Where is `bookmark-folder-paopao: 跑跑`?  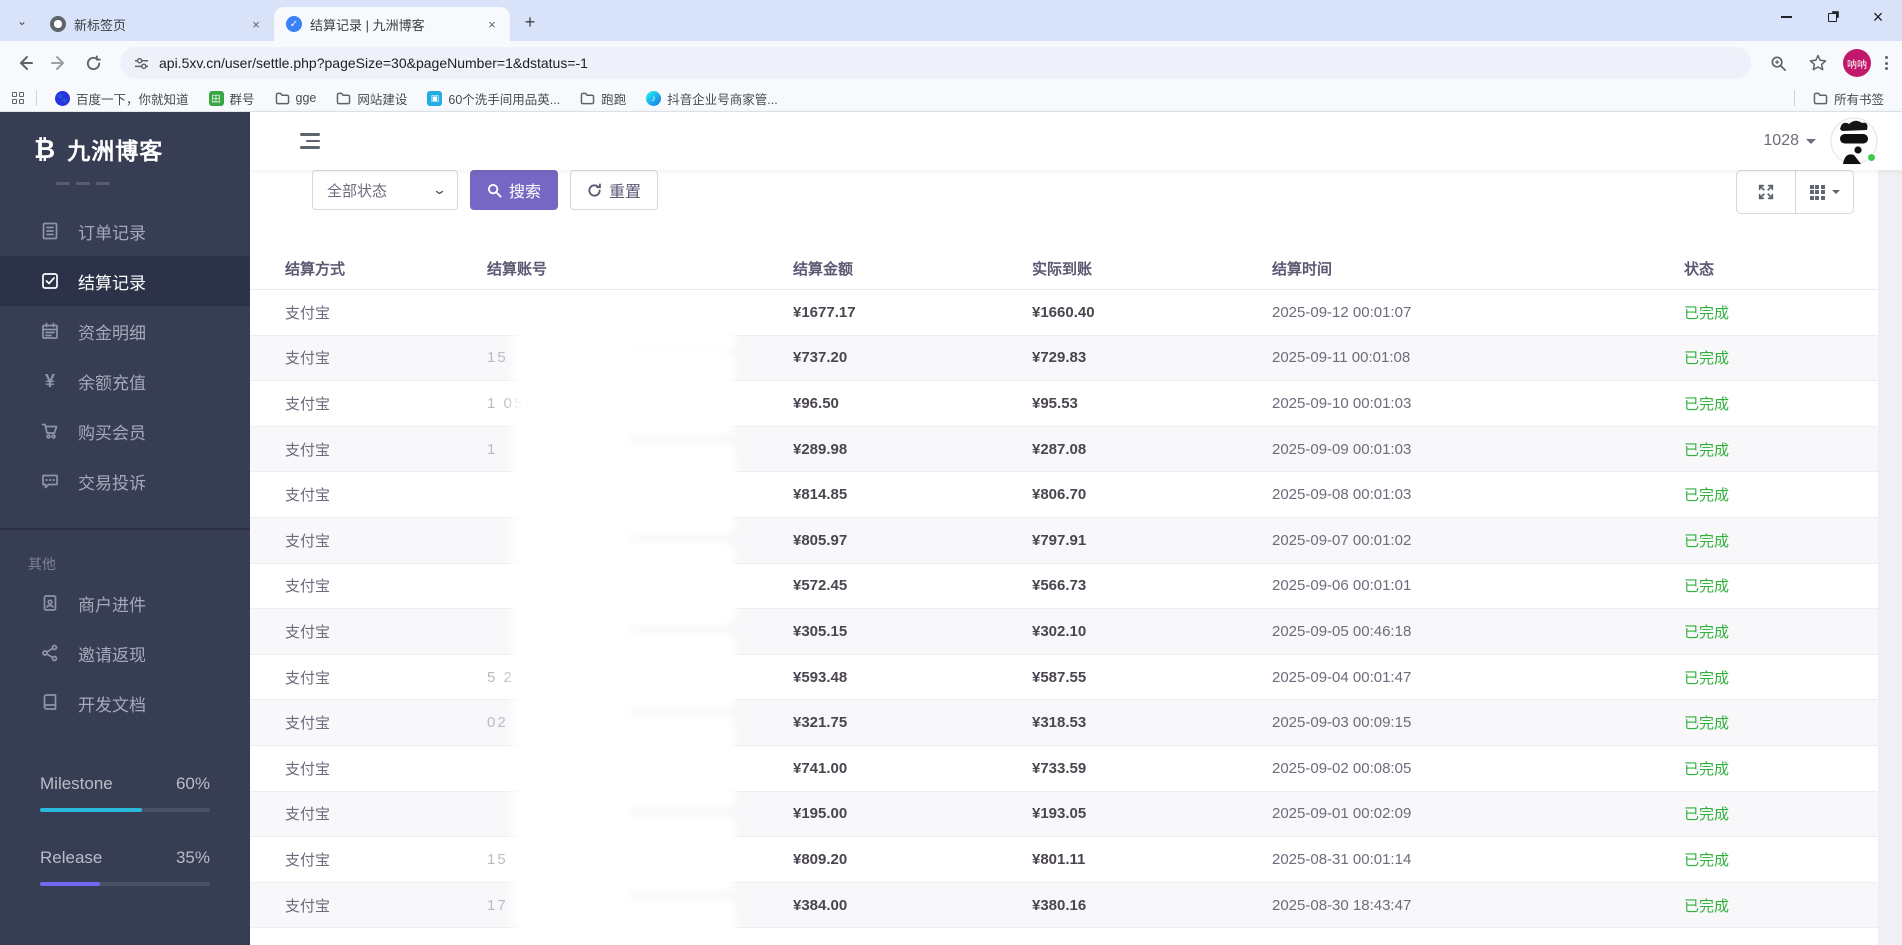 bookmark-folder-paopao: 跑跑 is located at coordinates (603, 98).